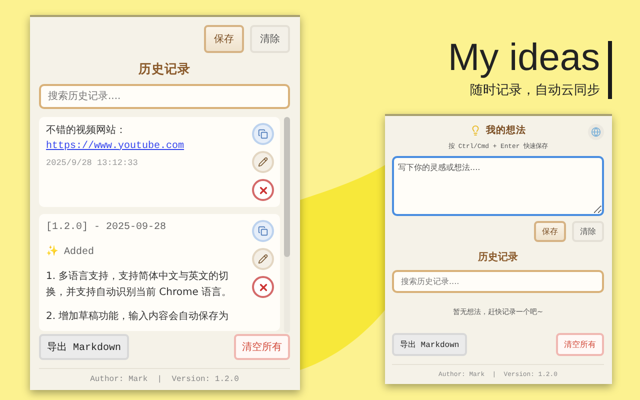 Image resolution: width=640 pixels, height=400 pixels. Describe the element at coordinates (475, 130) in the screenshot. I see `lightbulb-icon` at that location.